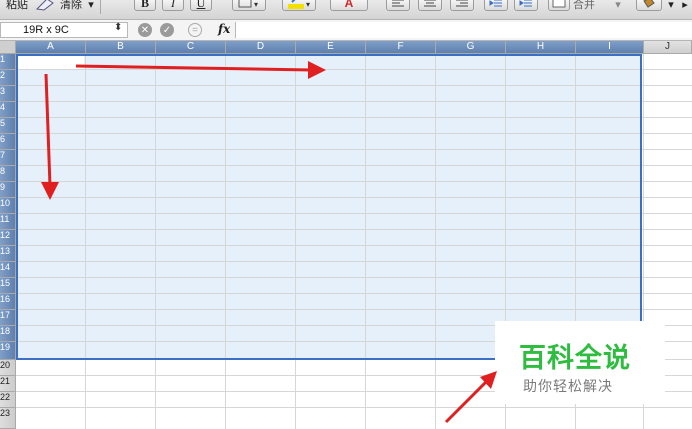 This screenshot has height=429, width=692. Describe the element at coordinates (50, 136) in the screenshot. I see `arrow-down-icon` at that location.